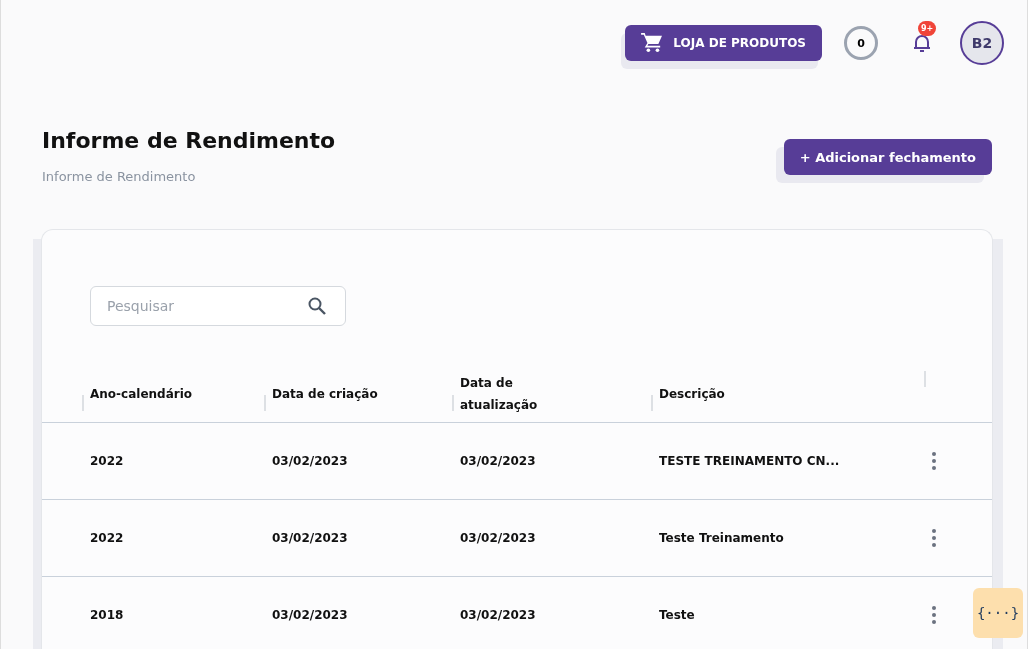 This screenshot has height=649, width=1028. I want to click on table-cell: Teste Treinamento, so click(721, 538).